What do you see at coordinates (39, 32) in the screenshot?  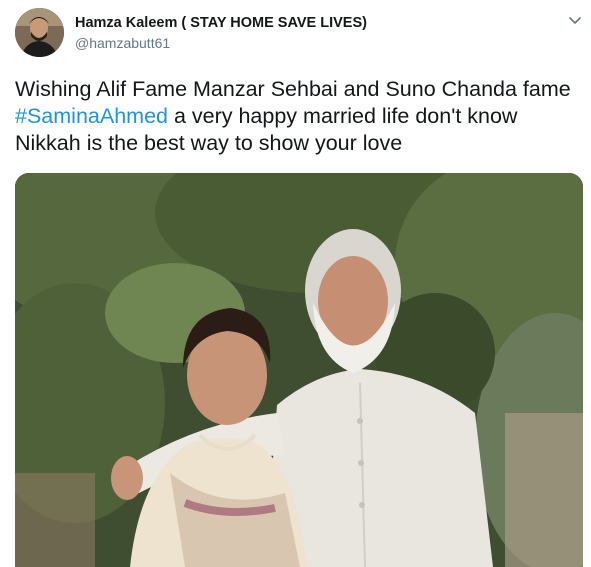 I see `author-avatar` at bounding box center [39, 32].